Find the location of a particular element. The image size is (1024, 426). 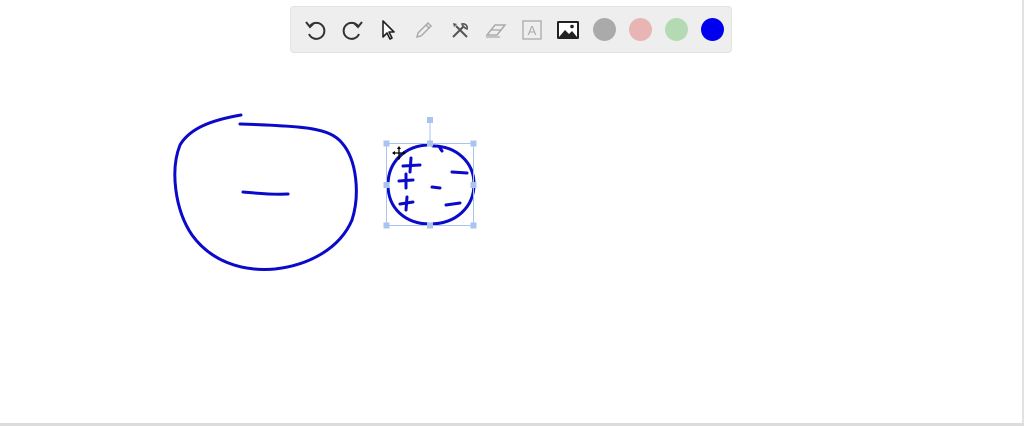

plus-marks is located at coordinates (420, 179).